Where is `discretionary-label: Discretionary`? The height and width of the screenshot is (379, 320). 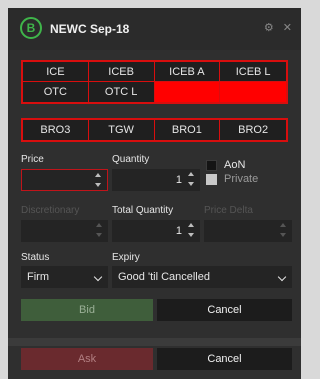 discretionary-label: Discretionary is located at coordinates (50, 210).